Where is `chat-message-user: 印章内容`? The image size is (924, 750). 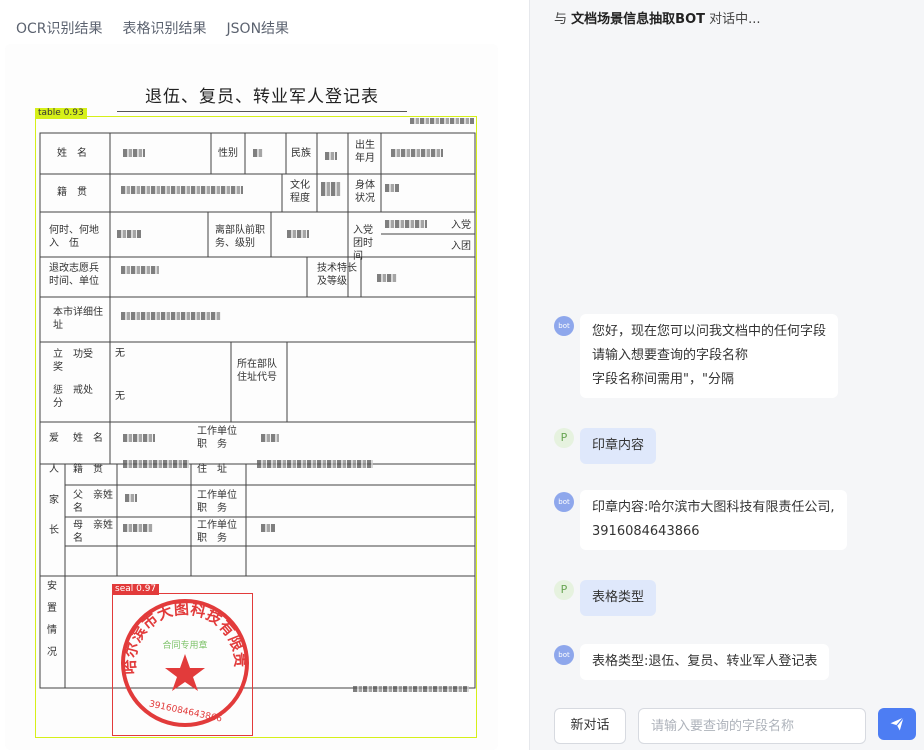
chat-message-user: 印章内容 is located at coordinates (618, 446).